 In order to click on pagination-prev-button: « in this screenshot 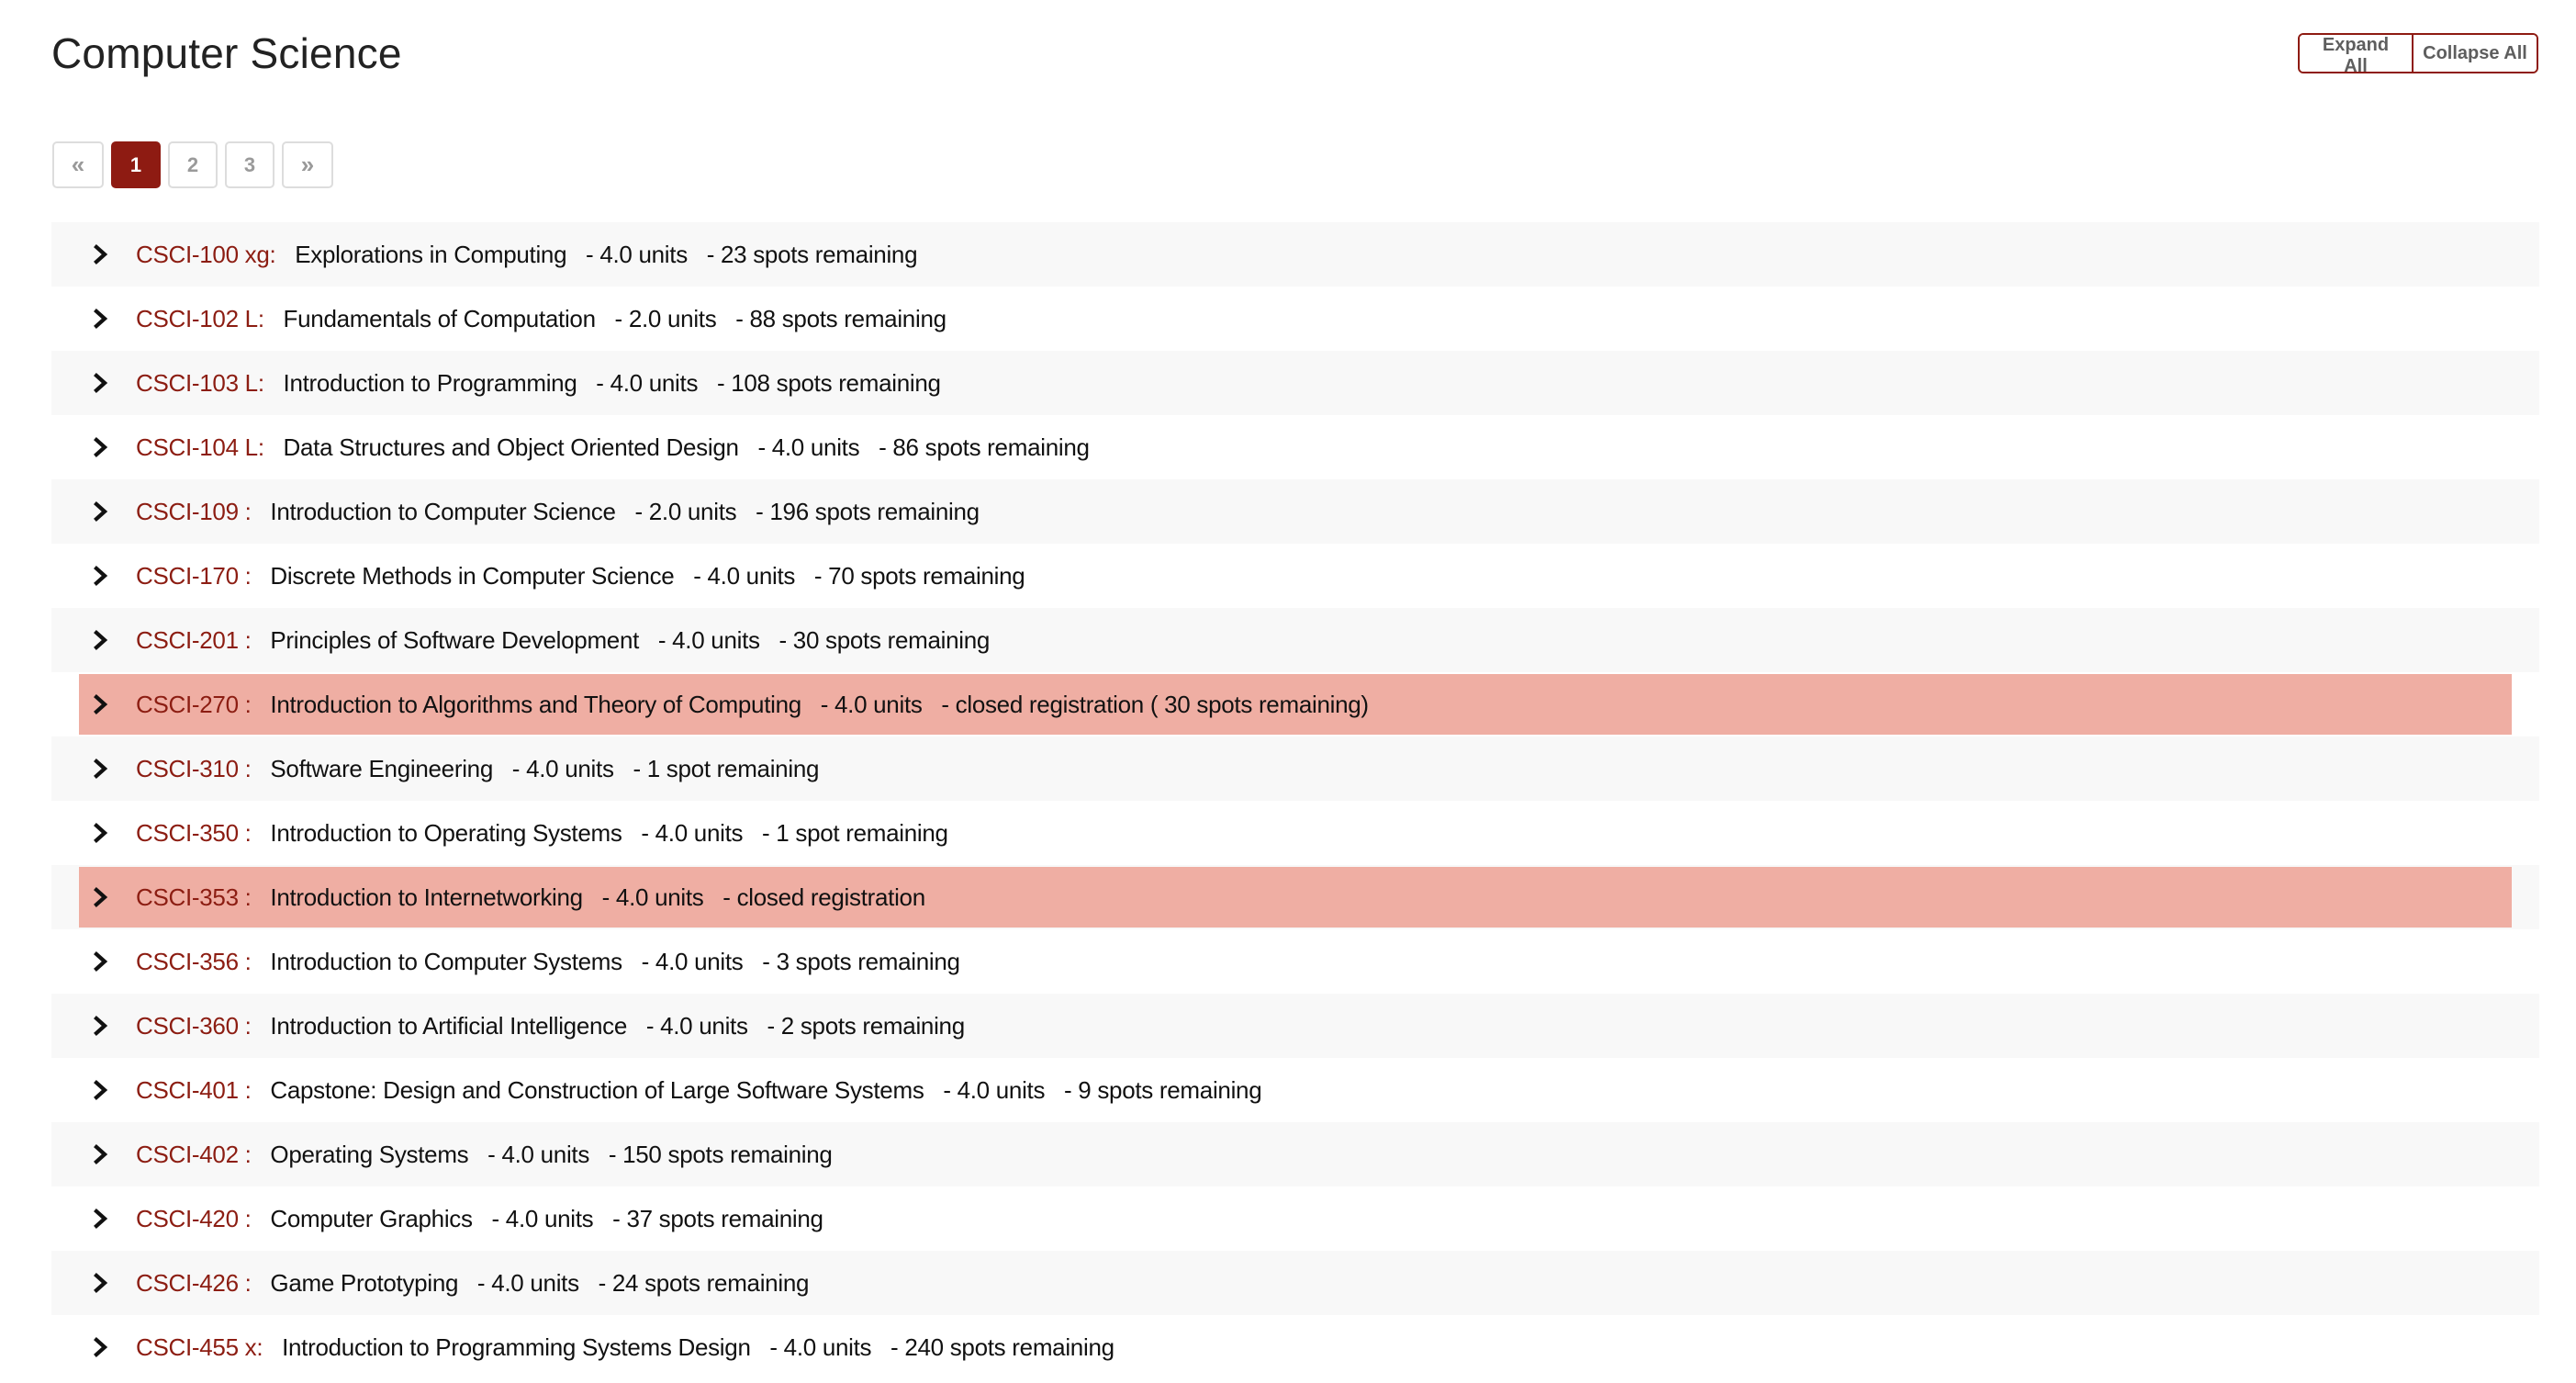, I will do `click(78, 164)`.